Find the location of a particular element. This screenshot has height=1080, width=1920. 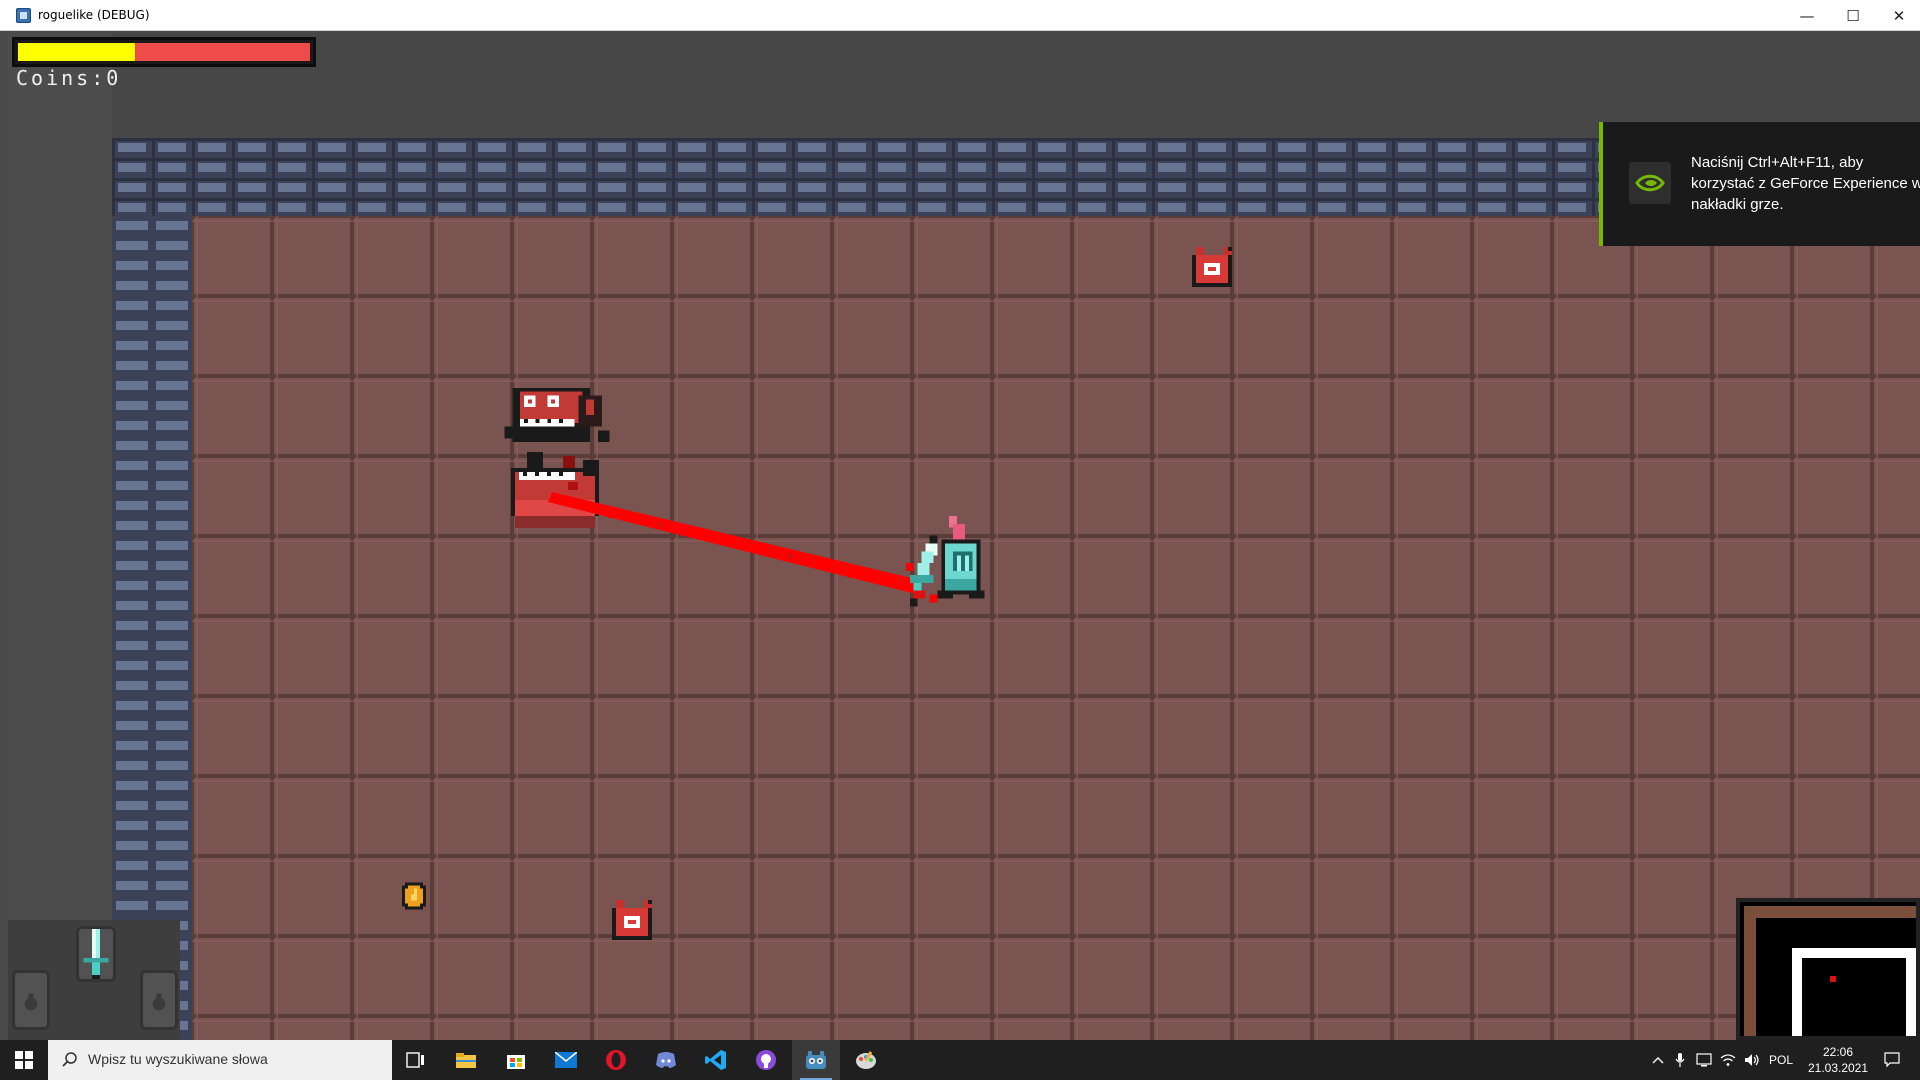

notifications-button is located at coordinates (1892, 1060).